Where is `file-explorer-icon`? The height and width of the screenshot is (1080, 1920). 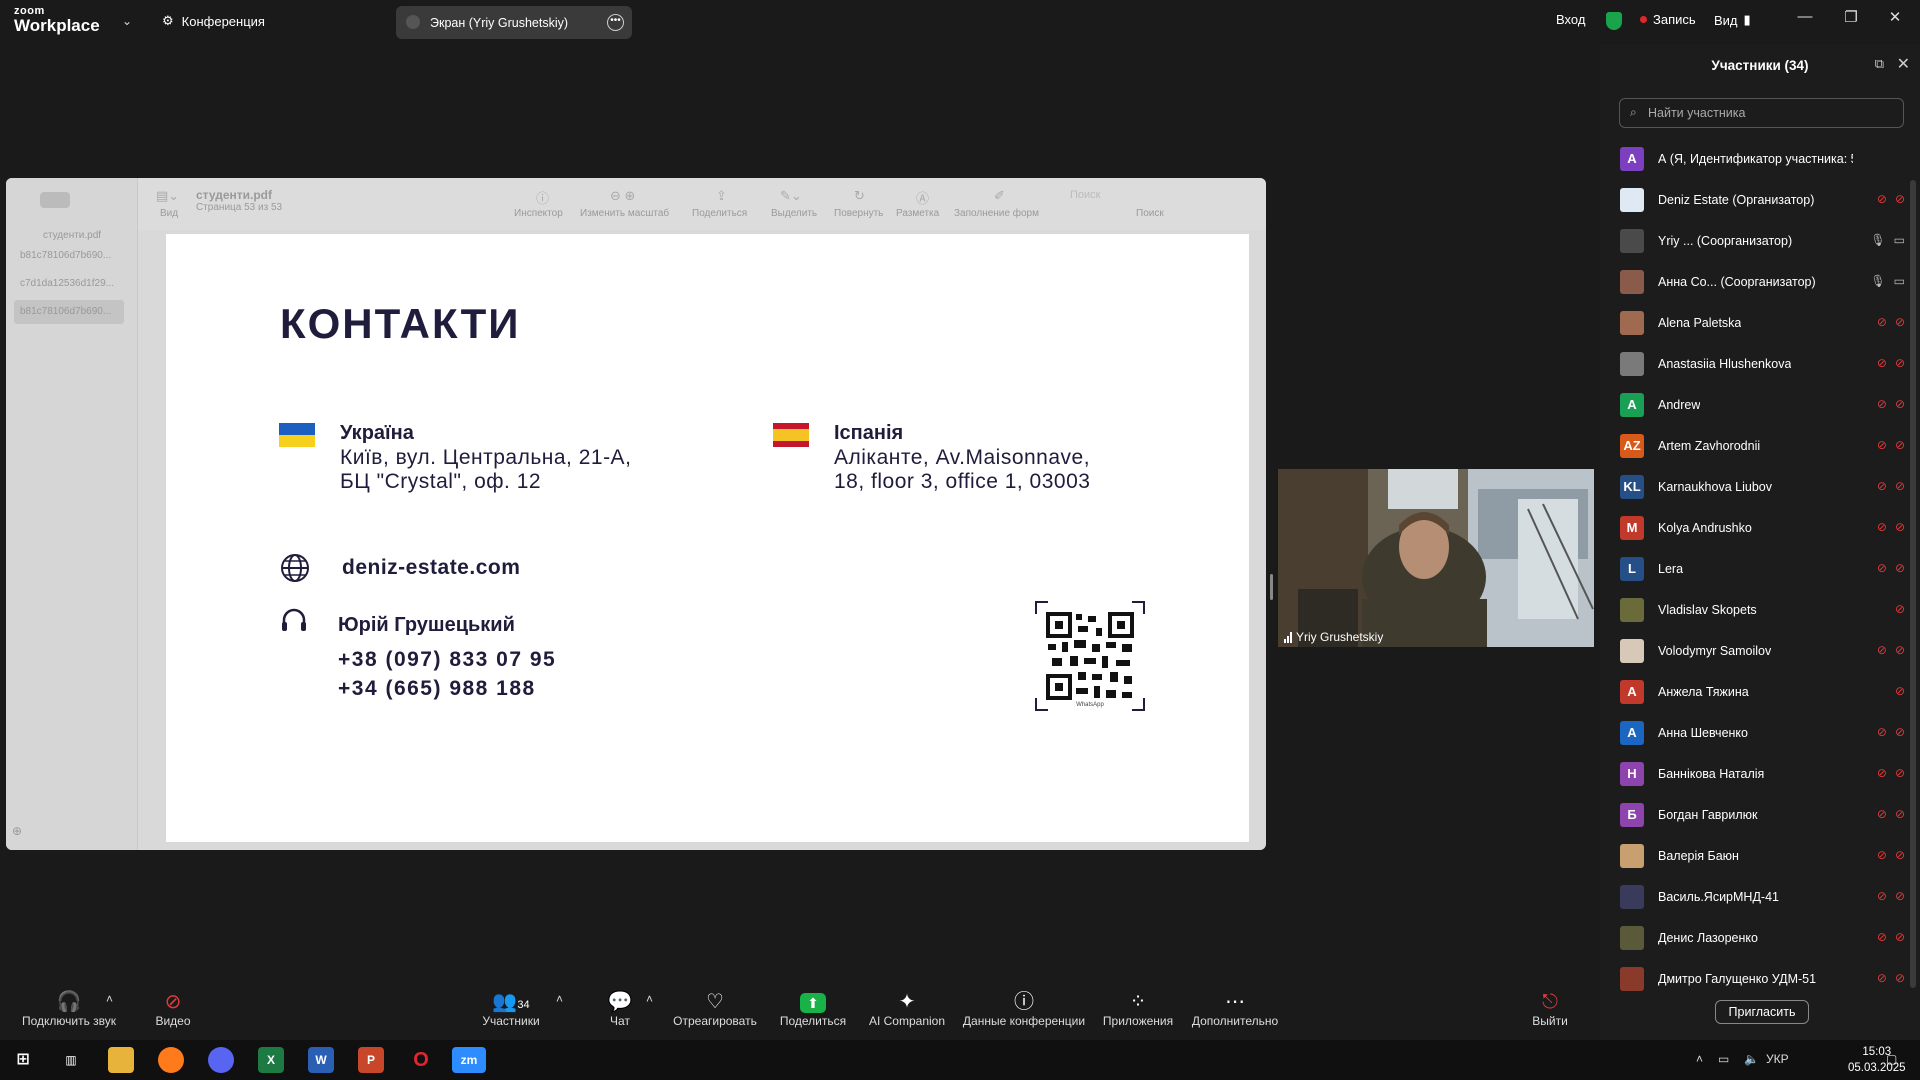 file-explorer-icon is located at coordinates (121, 1060).